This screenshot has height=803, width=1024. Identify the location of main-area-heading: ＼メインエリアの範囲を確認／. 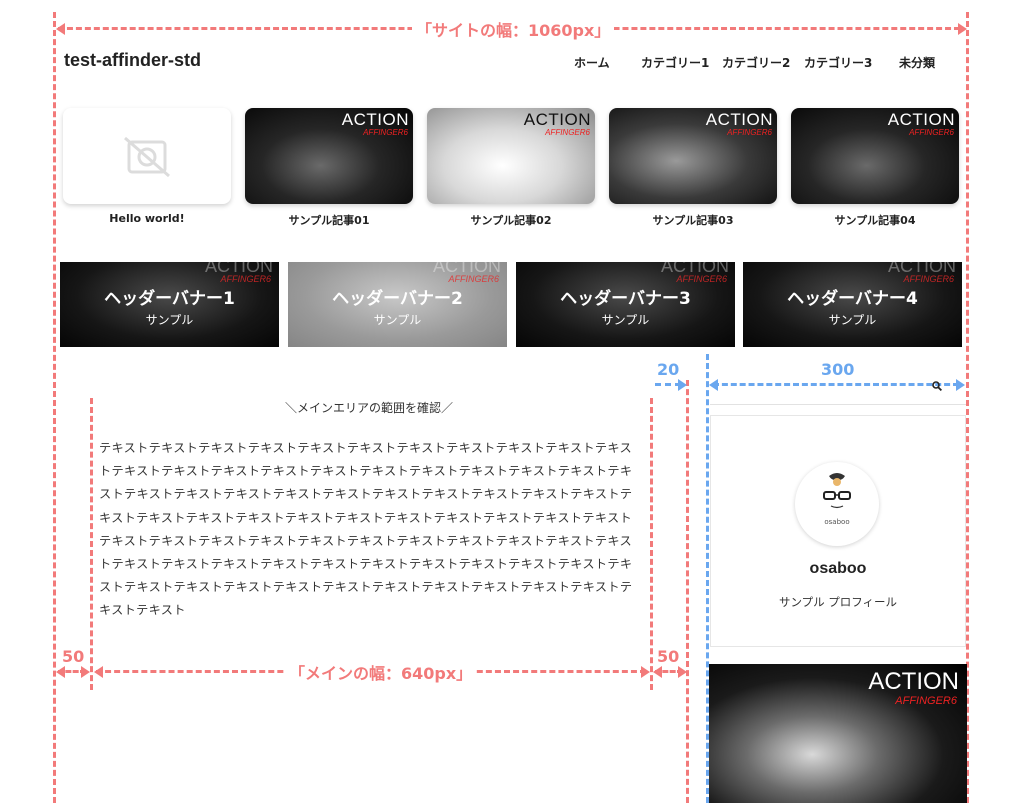
(369, 408).